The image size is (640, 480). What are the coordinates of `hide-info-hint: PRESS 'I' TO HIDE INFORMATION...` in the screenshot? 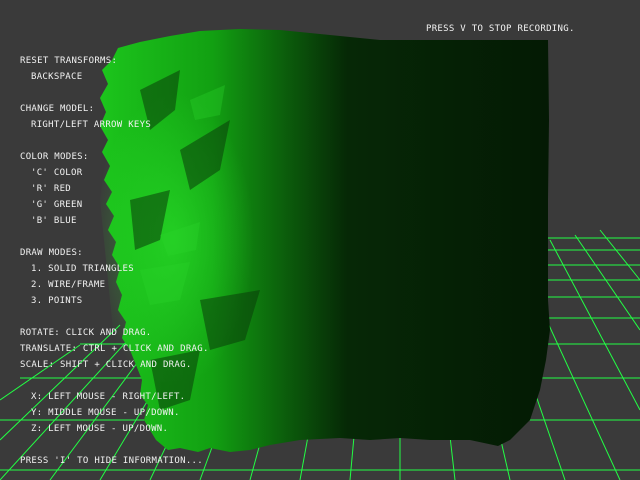 It's located at (111, 461).